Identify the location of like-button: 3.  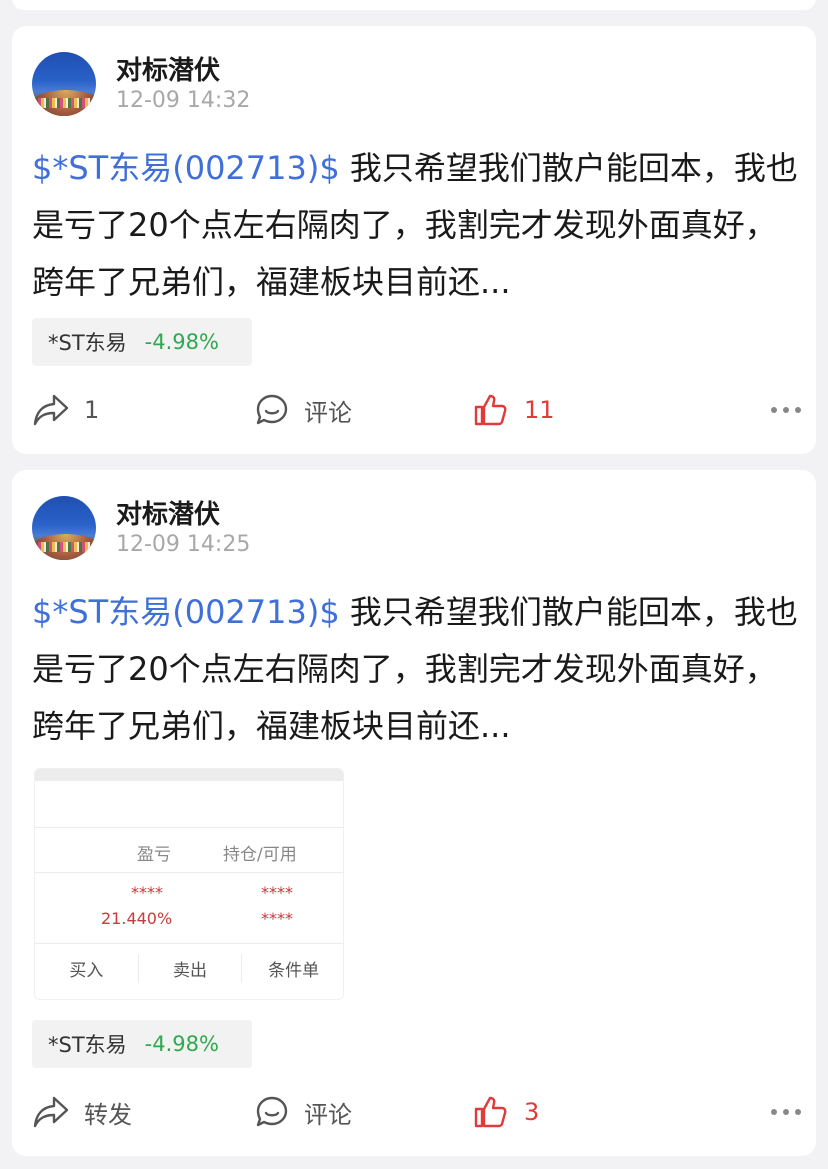
(505, 1112).